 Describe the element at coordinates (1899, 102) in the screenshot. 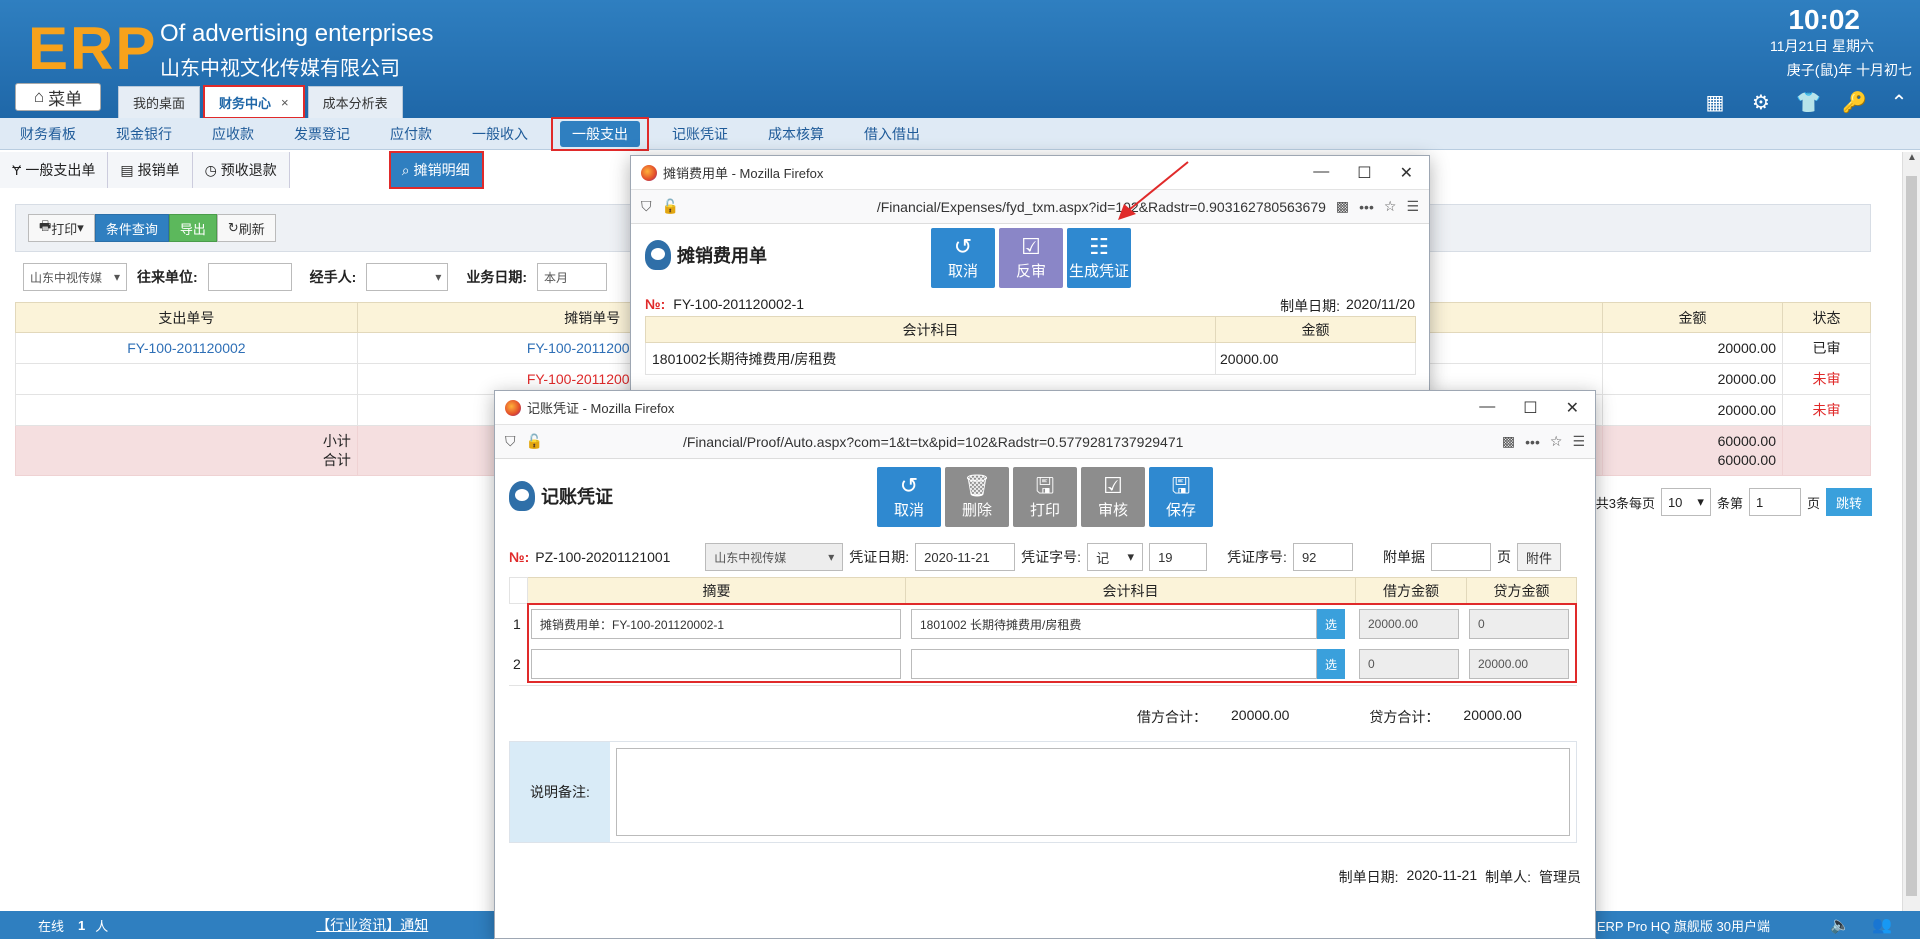

I see `chevron-up-icon: ⌃` at that location.